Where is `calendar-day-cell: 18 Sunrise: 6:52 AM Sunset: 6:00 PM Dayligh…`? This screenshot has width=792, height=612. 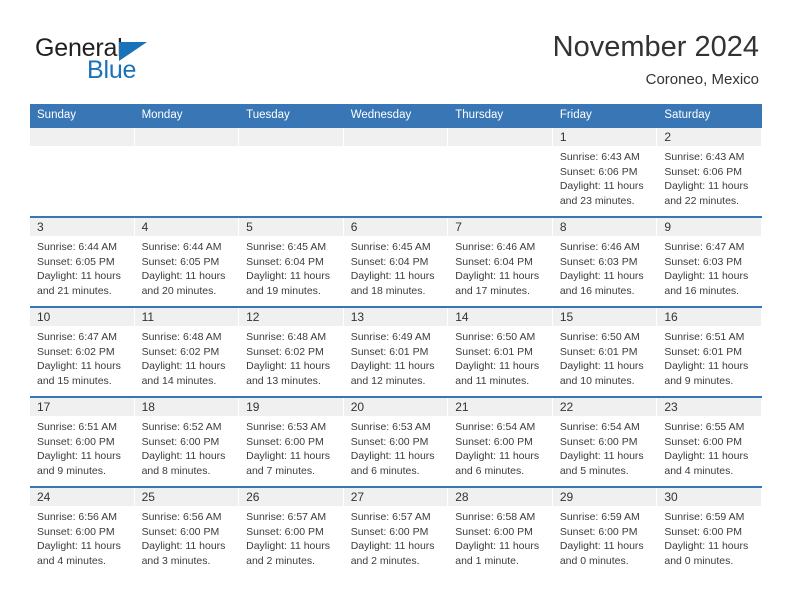
calendar-day-cell: 18 Sunrise: 6:52 AM Sunset: 6:00 PM Dayligh… is located at coordinates (187, 441).